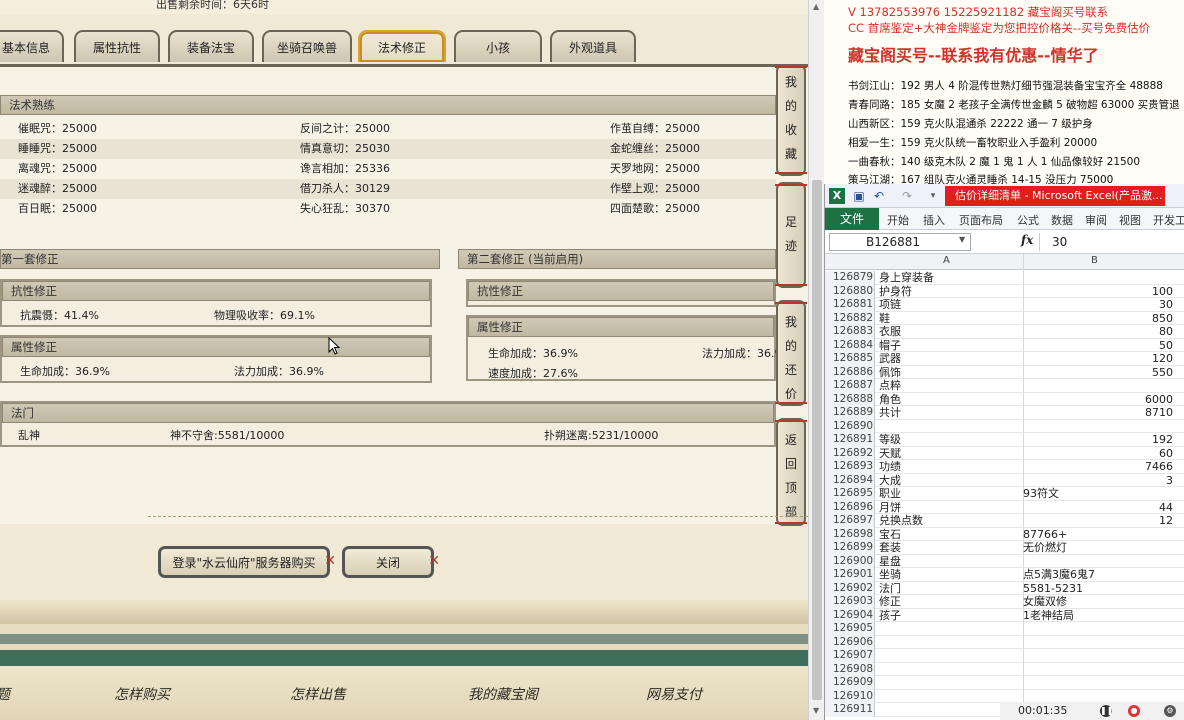 The image size is (1184, 720). What do you see at coordinates (1098, 399) in the screenshot?
I see `cell-b: 6000` at bounding box center [1098, 399].